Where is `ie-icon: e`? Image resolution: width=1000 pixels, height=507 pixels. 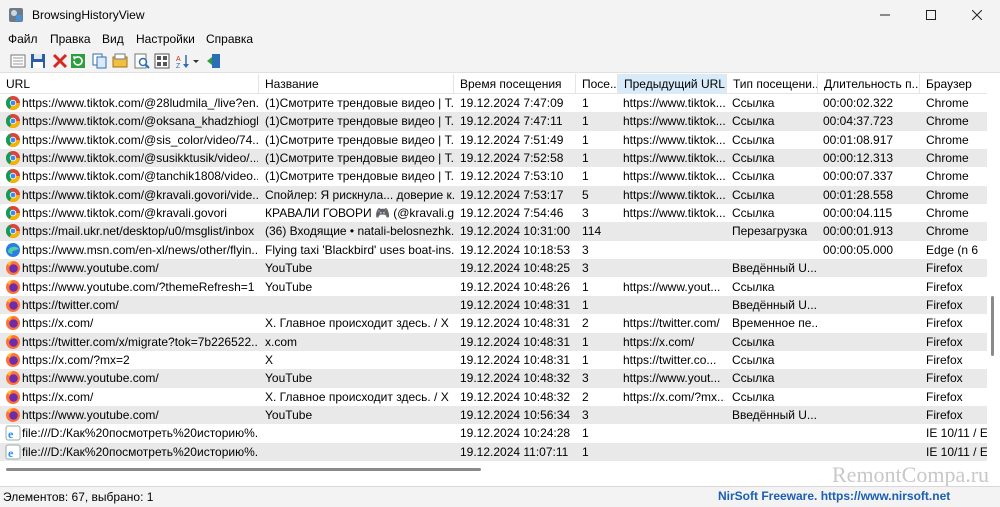 ie-icon: e is located at coordinates (13, 452).